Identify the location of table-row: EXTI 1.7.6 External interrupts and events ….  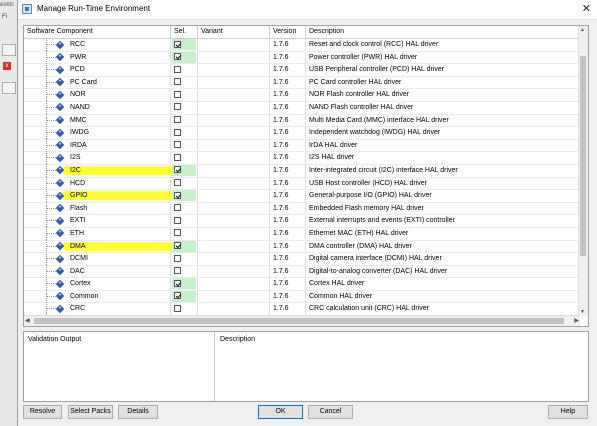
(304, 221).